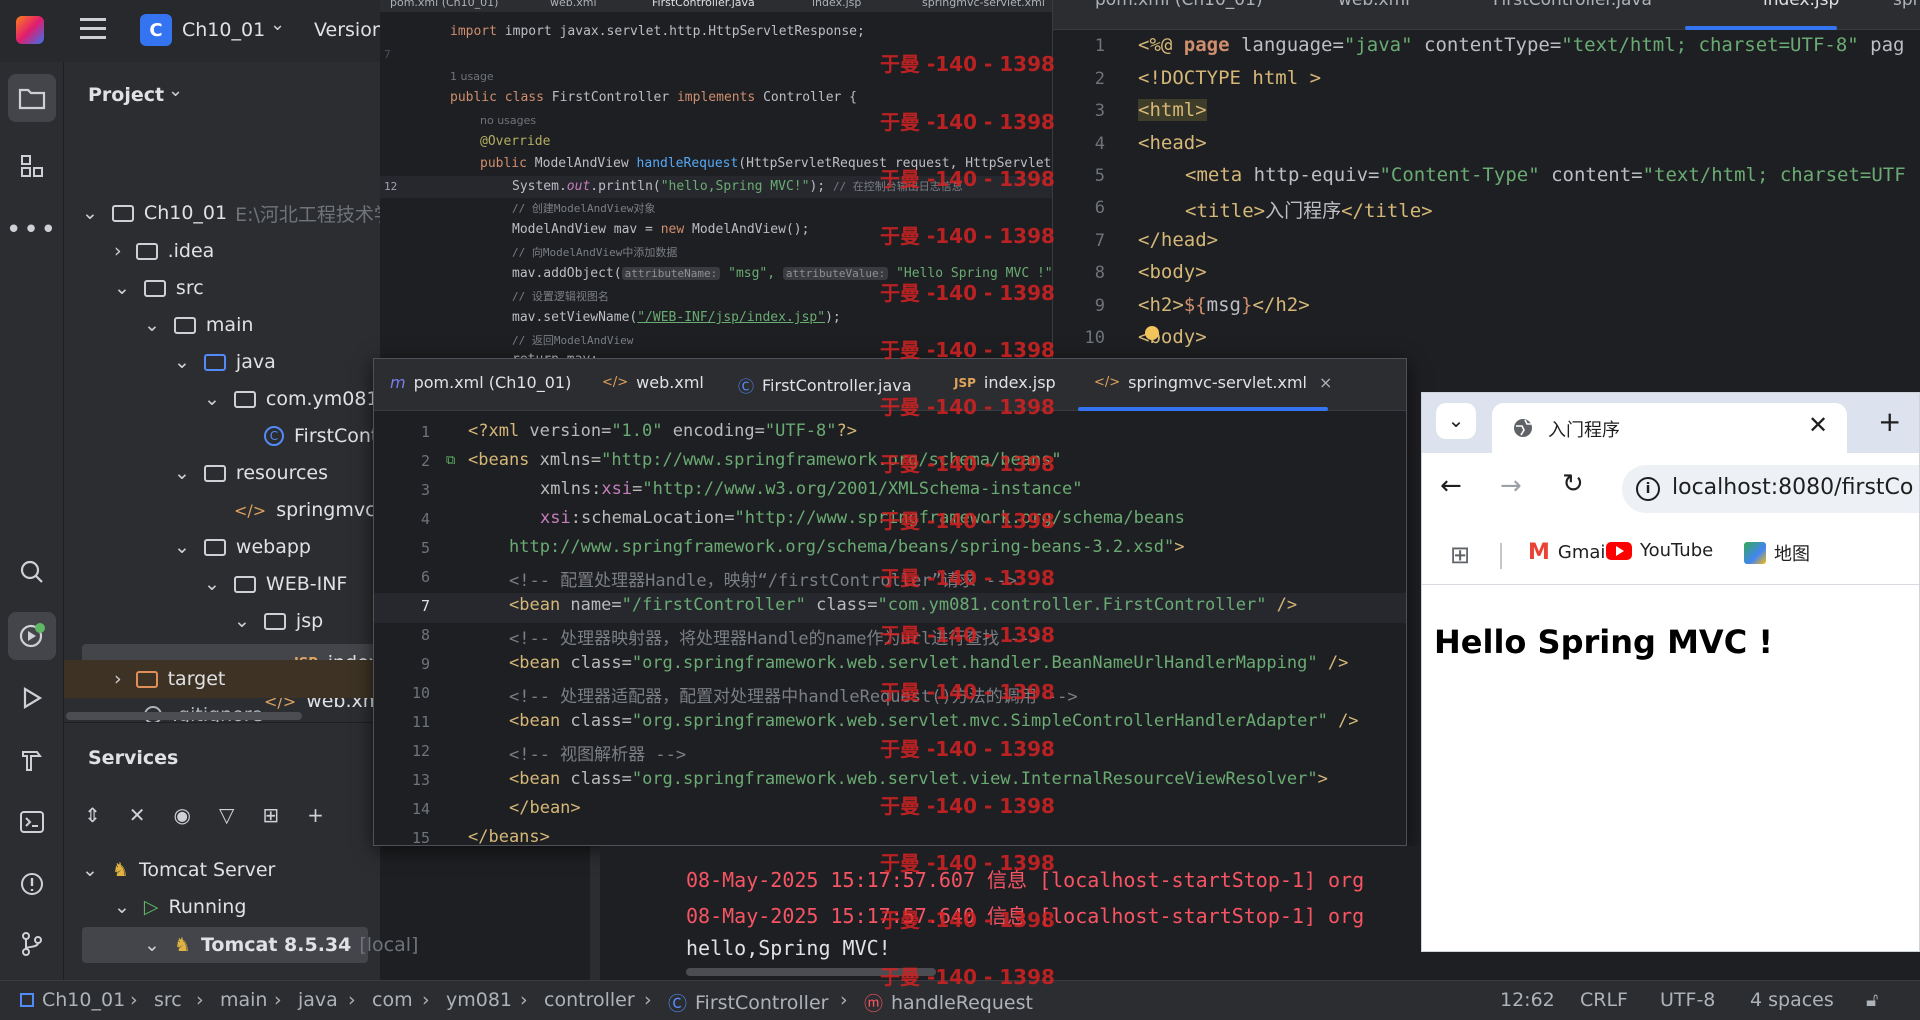 This screenshot has width=1920, height=1020. Describe the element at coordinates (270, 815) in the screenshot. I see `new-tab-icon: ⊞` at that location.